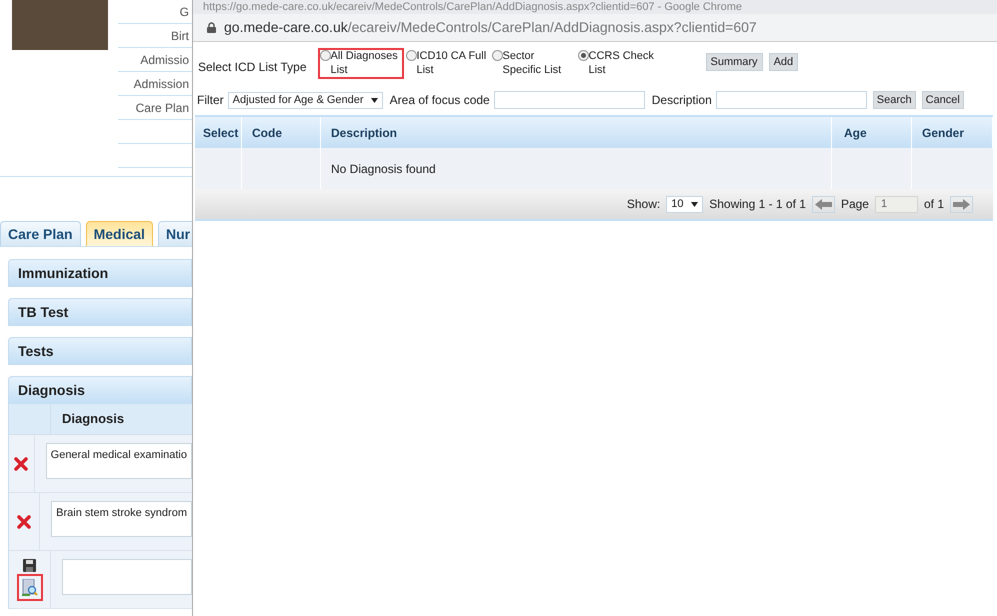  I want to click on option-label: Sector Specific List, so click(532, 63).